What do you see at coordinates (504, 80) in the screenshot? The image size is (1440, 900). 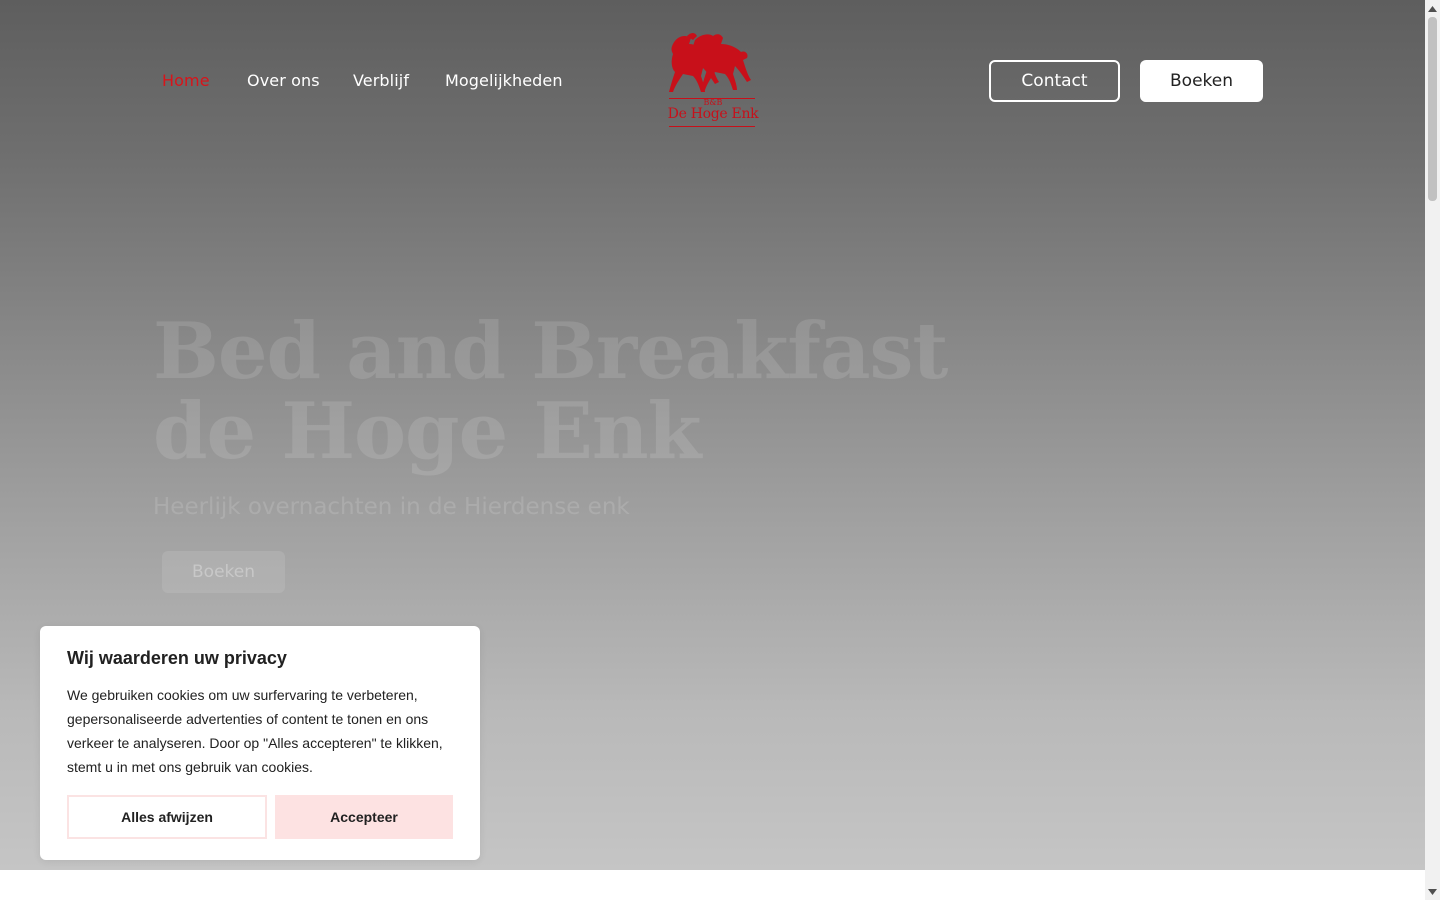 I see `nav-mogelijkheden: Mogelijkheden` at bounding box center [504, 80].